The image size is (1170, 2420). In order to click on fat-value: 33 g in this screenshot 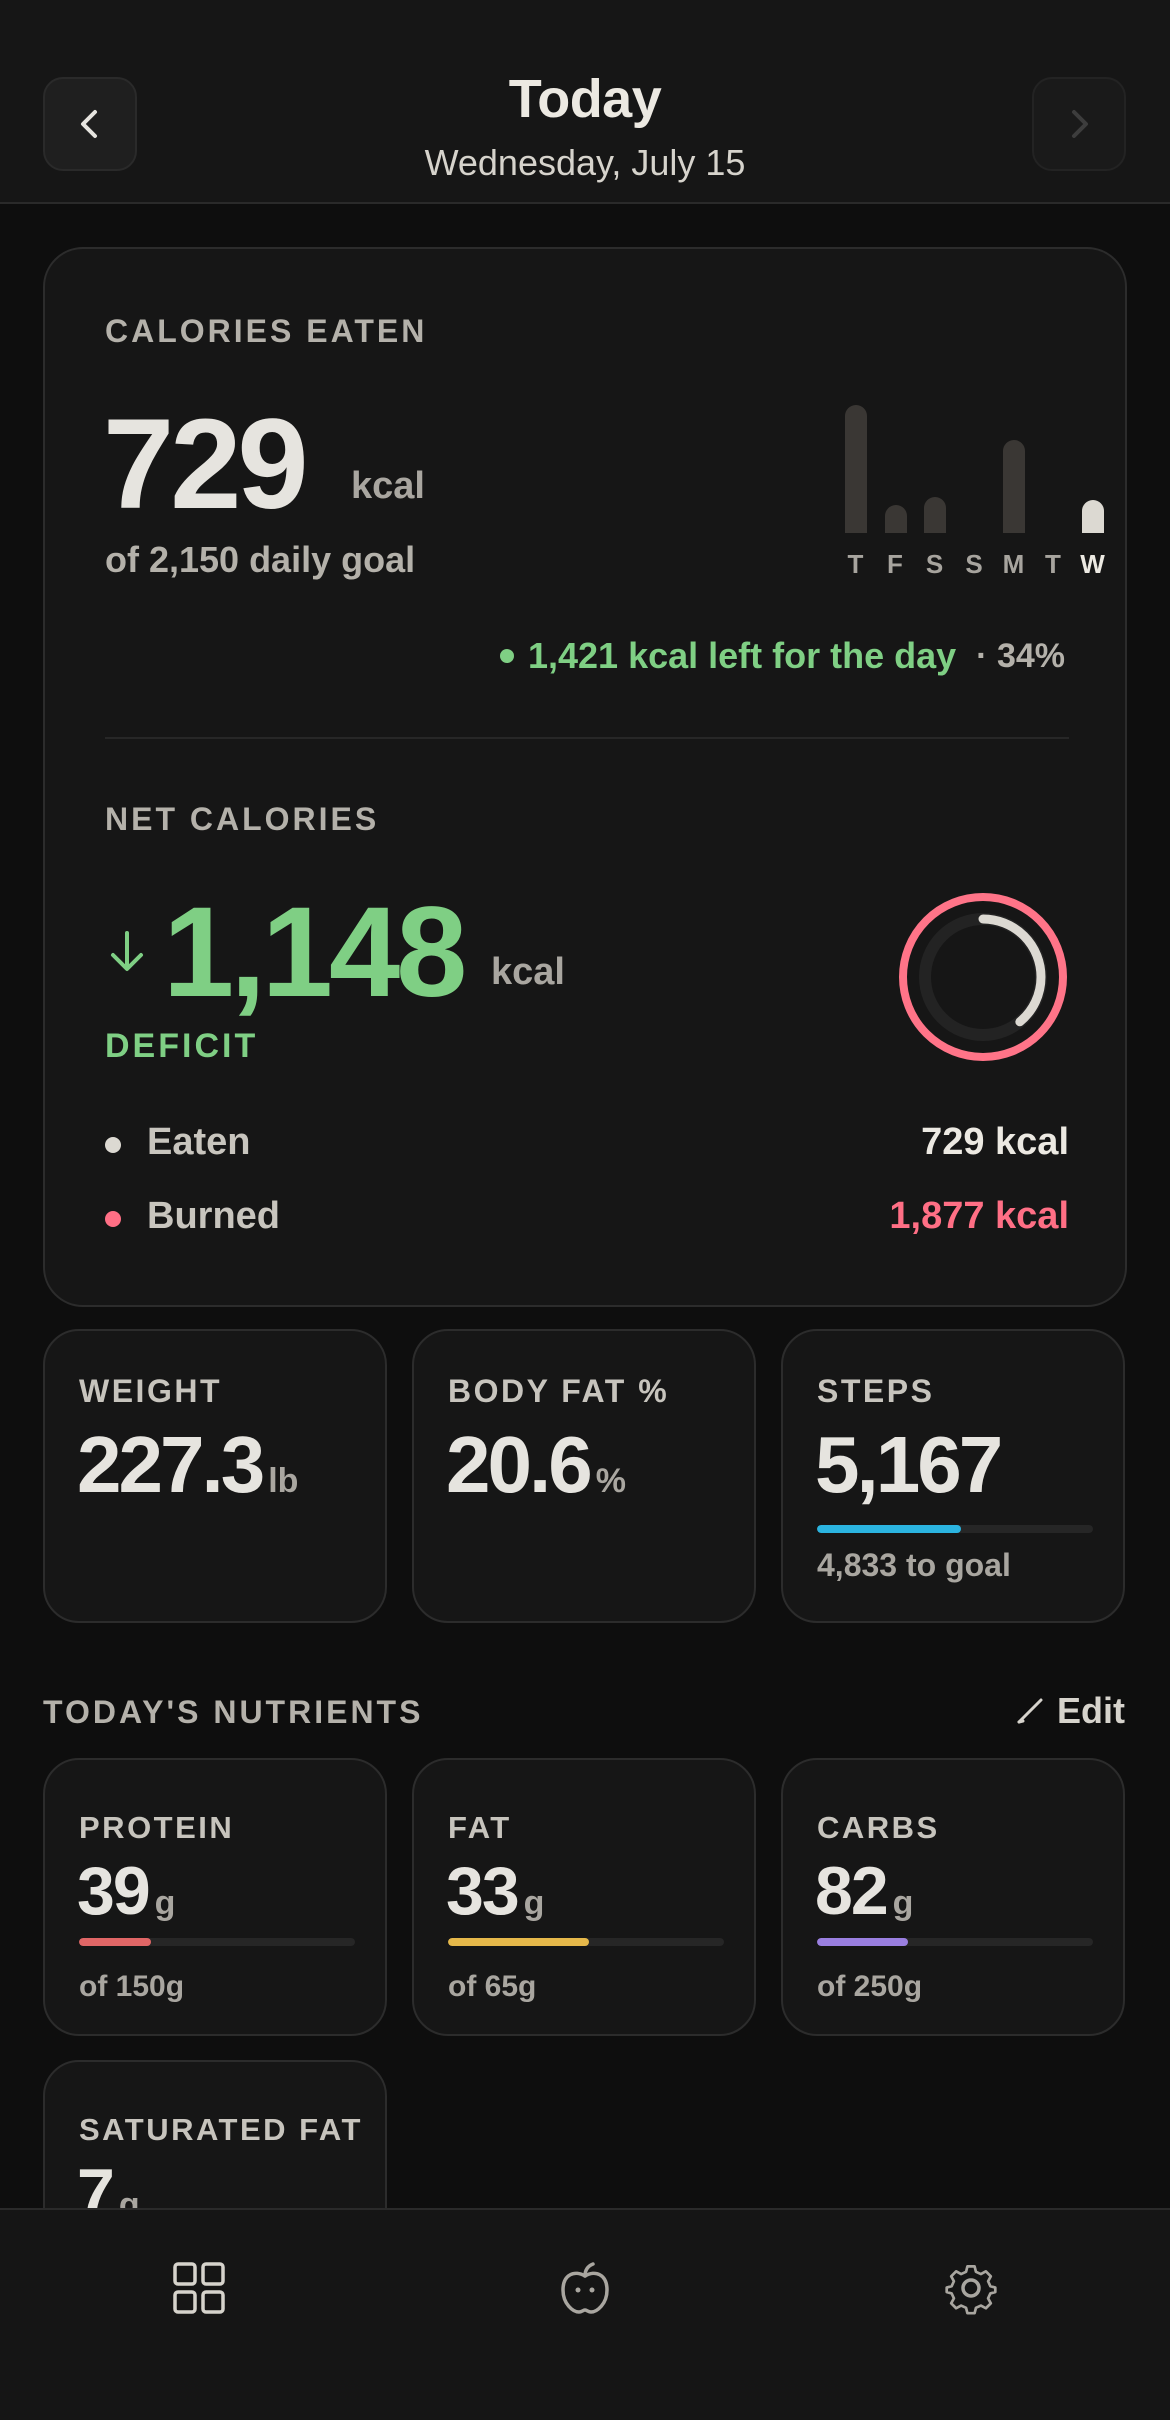, I will do `click(495, 1891)`.